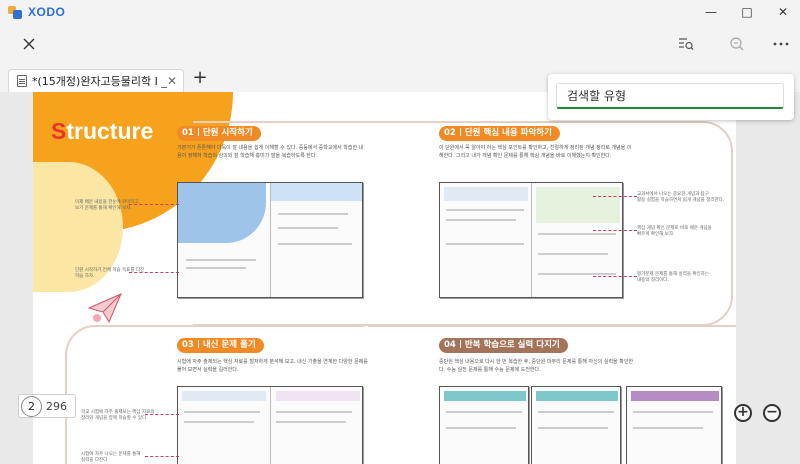  What do you see at coordinates (674, 425) in the screenshot?
I see `thumbnail-04c` at bounding box center [674, 425].